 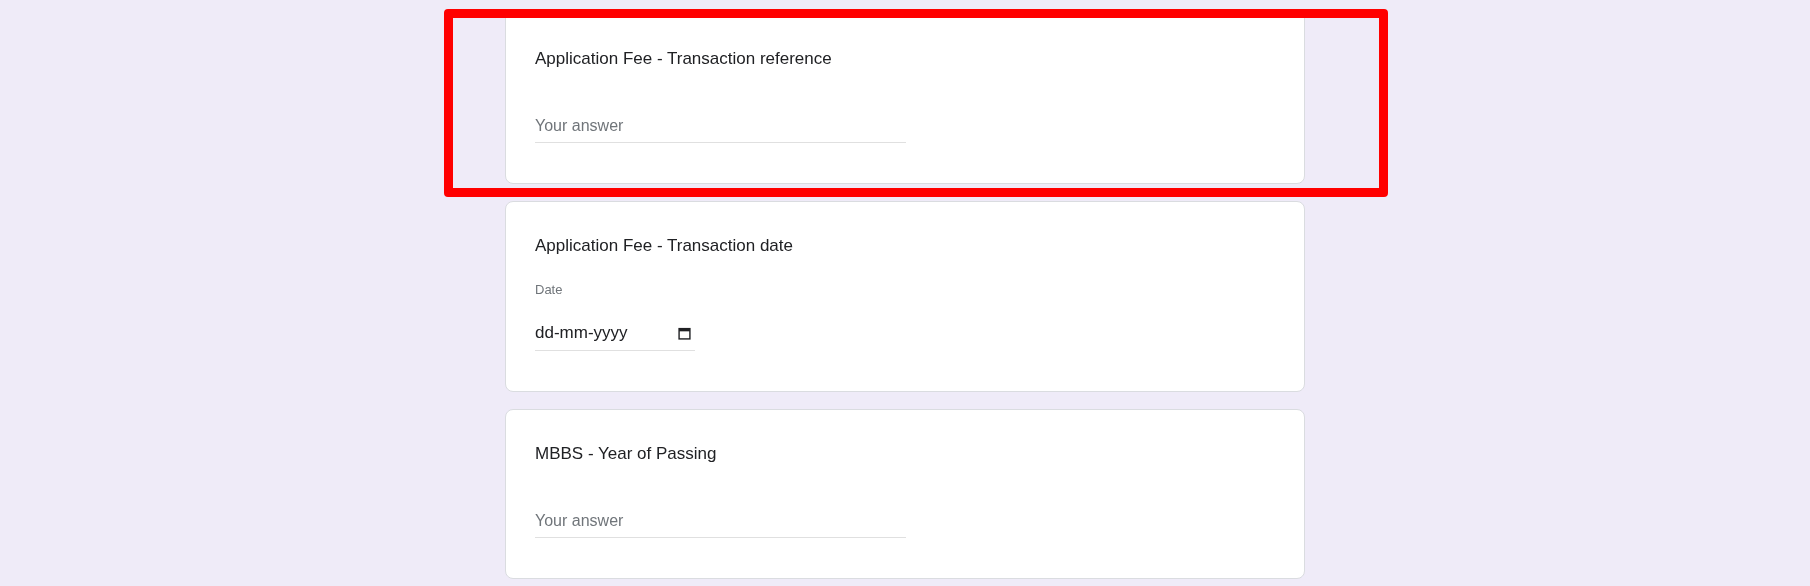 I want to click on field-label: Date, so click(x=549, y=290).